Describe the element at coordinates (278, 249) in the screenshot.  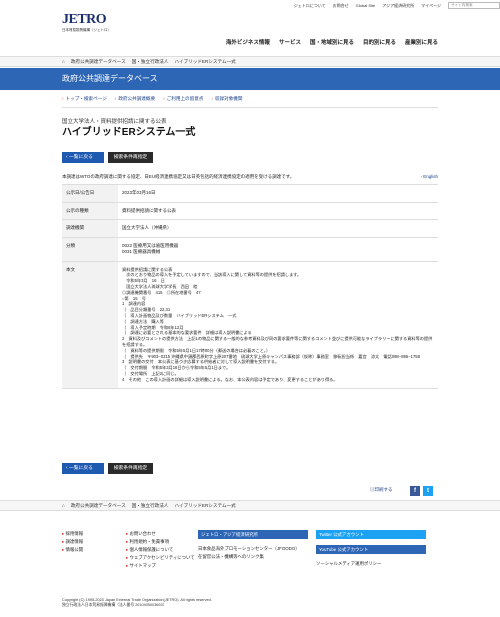
I see `row-value: 0022 医療用又は歯医用機器 0031 医療器具機械` at that location.